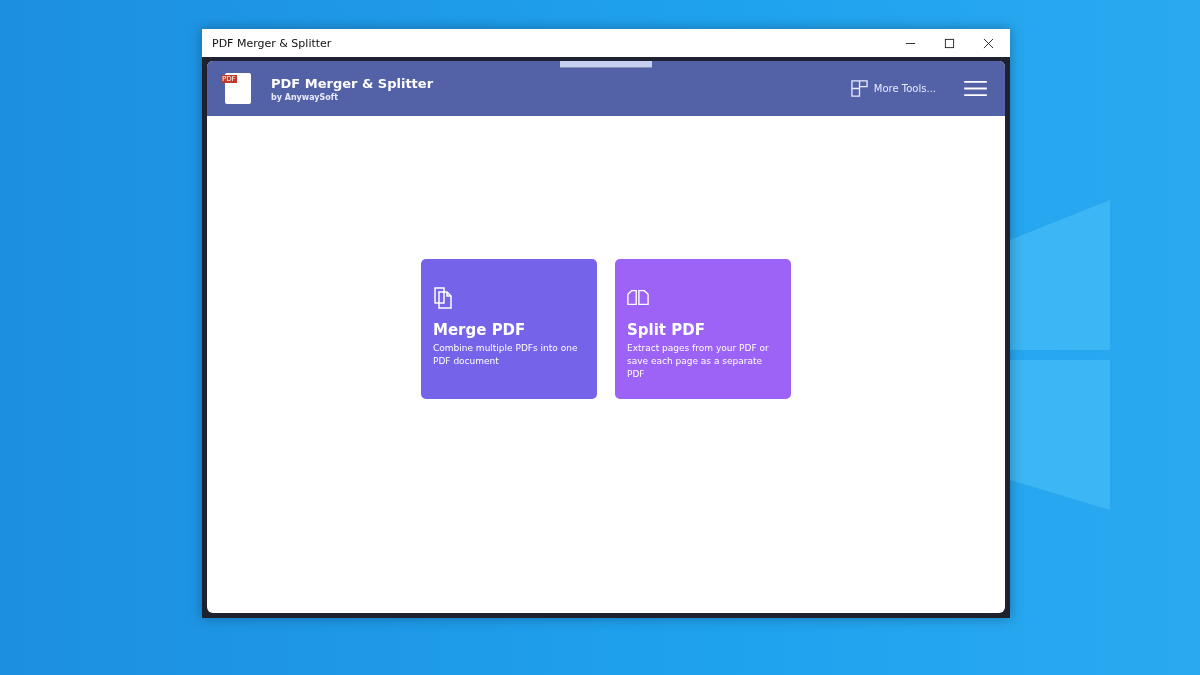  What do you see at coordinates (975, 88) in the screenshot?
I see `menu-icon` at bounding box center [975, 88].